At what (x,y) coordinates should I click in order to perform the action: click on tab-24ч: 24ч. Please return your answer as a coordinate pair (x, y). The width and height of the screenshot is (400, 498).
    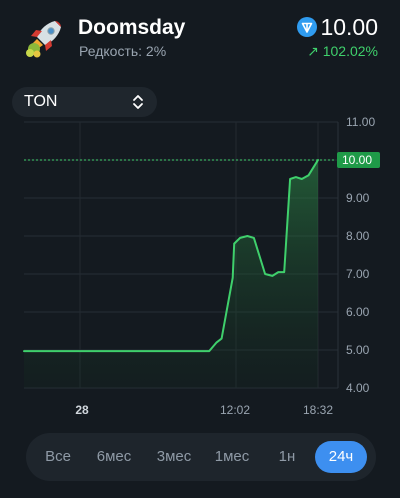
    Looking at the image, I should click on (341, 457).